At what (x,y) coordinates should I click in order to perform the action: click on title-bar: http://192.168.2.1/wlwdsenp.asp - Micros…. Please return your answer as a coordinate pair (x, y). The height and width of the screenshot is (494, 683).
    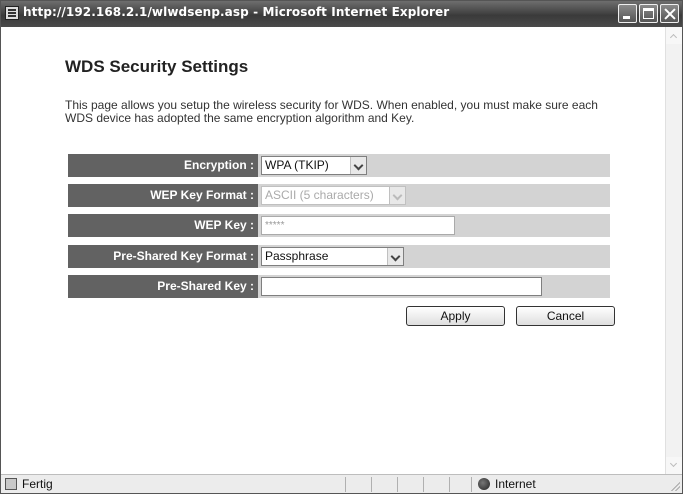
    Looking at the image, I should click on (341, 14).